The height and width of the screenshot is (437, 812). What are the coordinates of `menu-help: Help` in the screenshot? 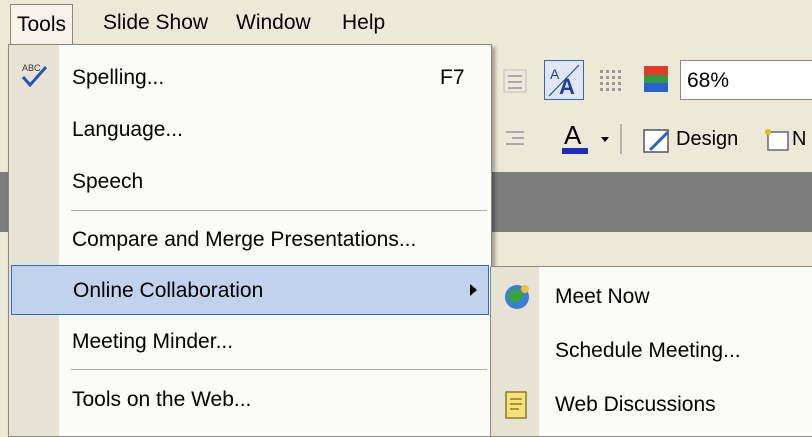 It's located at (363, 23).